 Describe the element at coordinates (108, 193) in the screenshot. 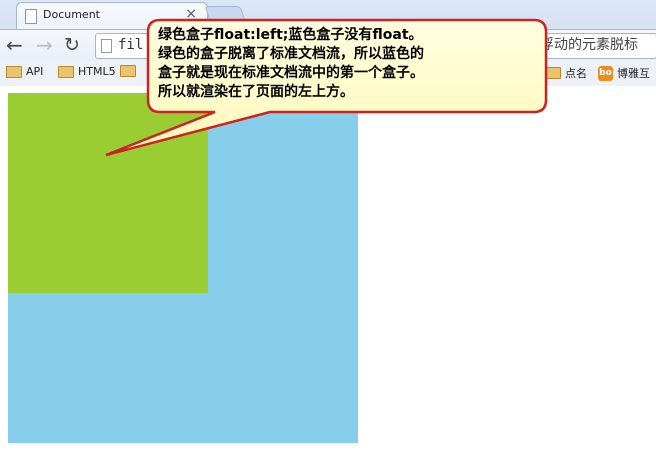

I see `green-box` at that location.